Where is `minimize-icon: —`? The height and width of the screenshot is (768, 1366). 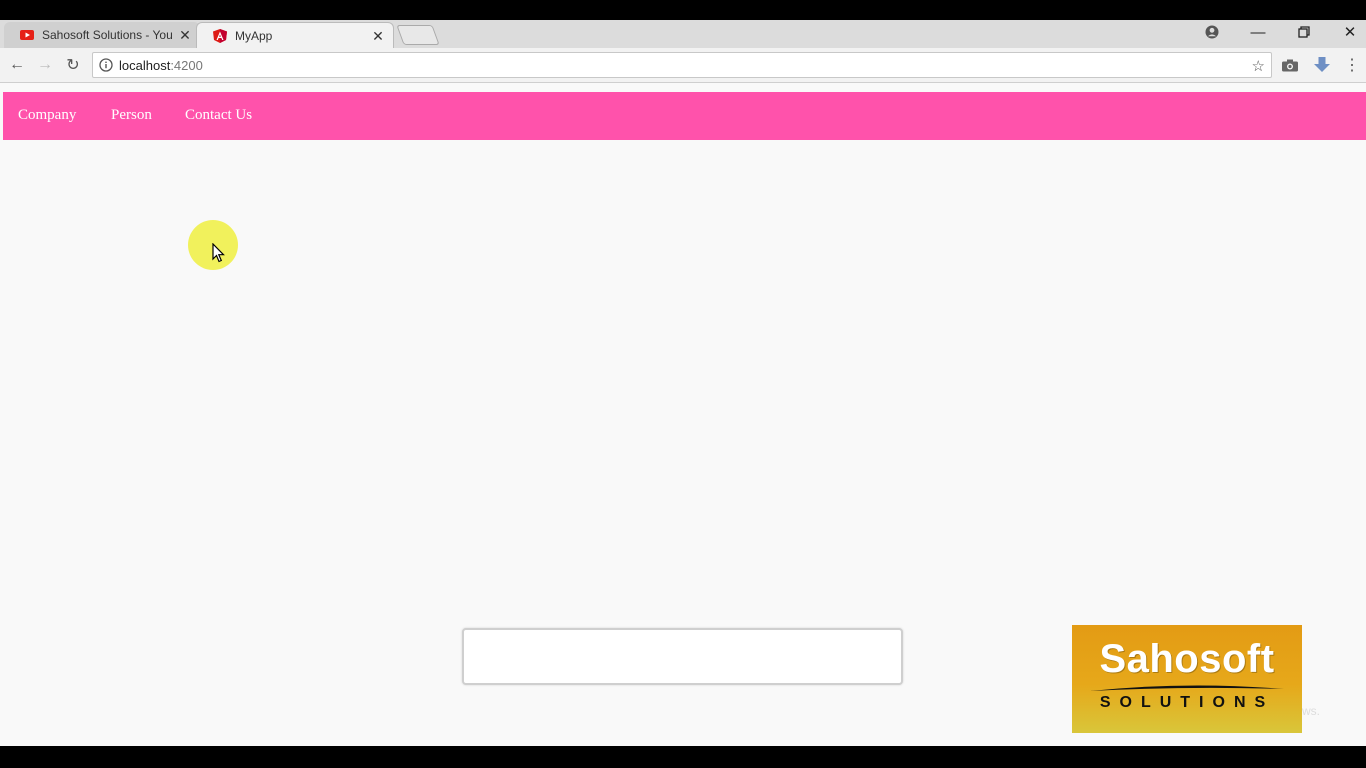 minimize-icon: — is located at coordinates (1258, 32).